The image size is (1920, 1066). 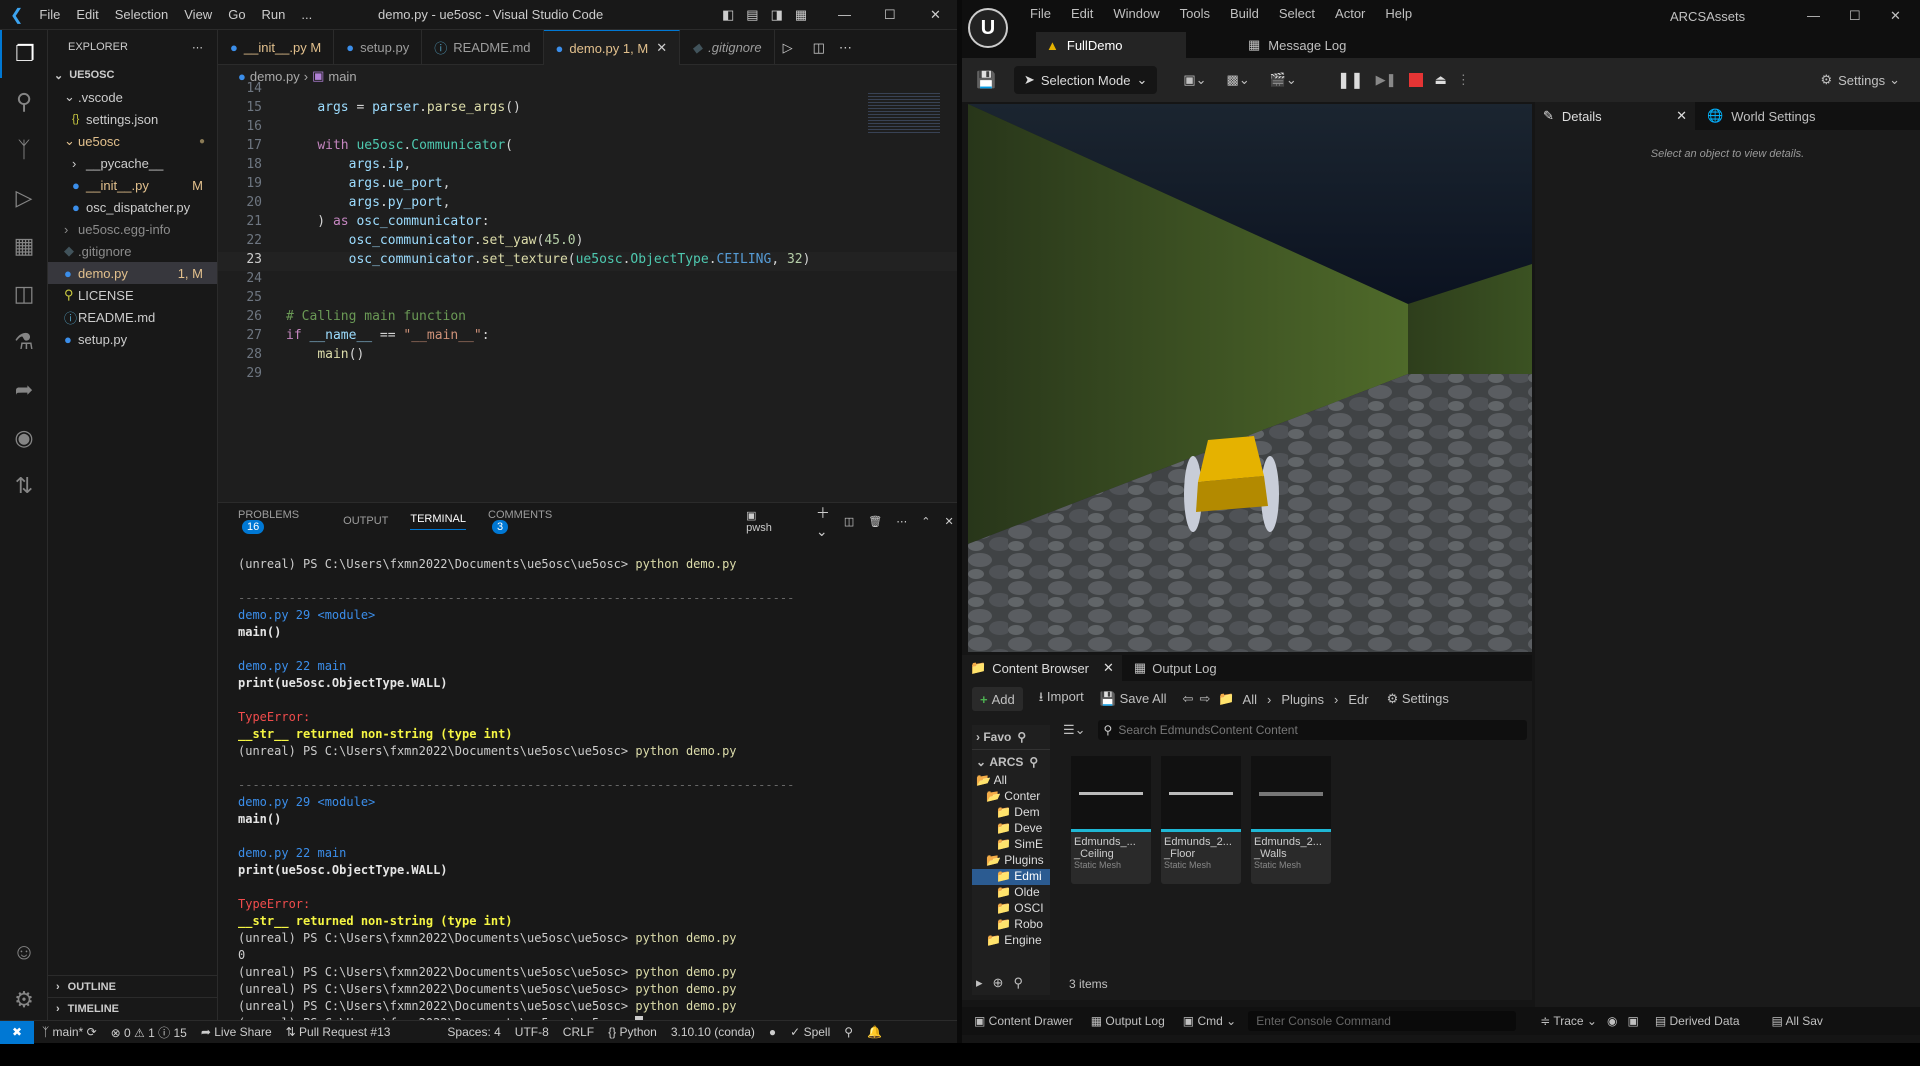 What do you see at coordinates (24, 54) in the screenshot?
I see `explorer-icon: ❐` at bounding box center [24, 54].